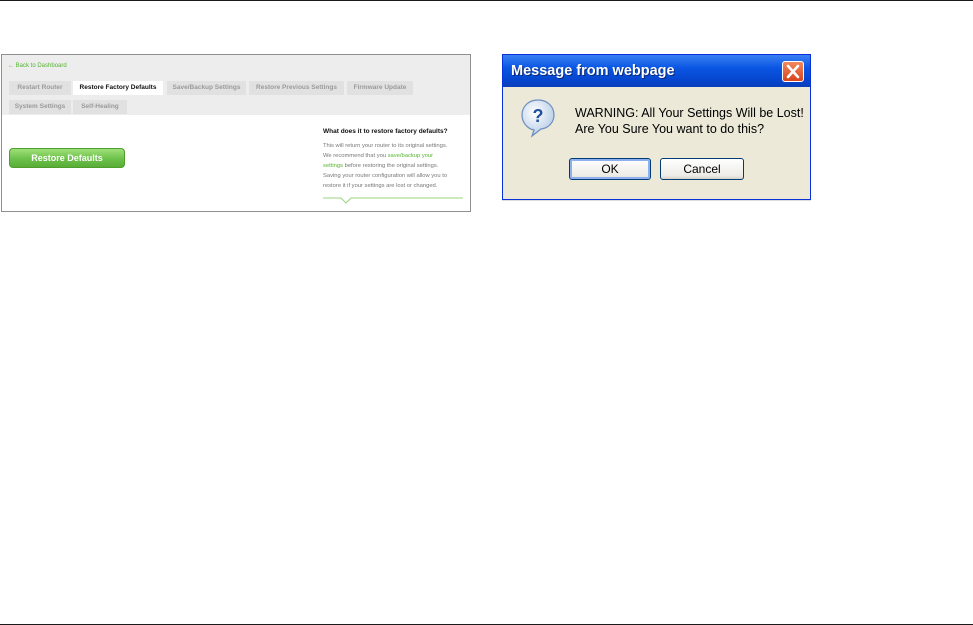 This screenshot has width=973, height=625. Describe the element at coordinates (610, 169) in the screenshot. I see `ok-button: OK` at that location.